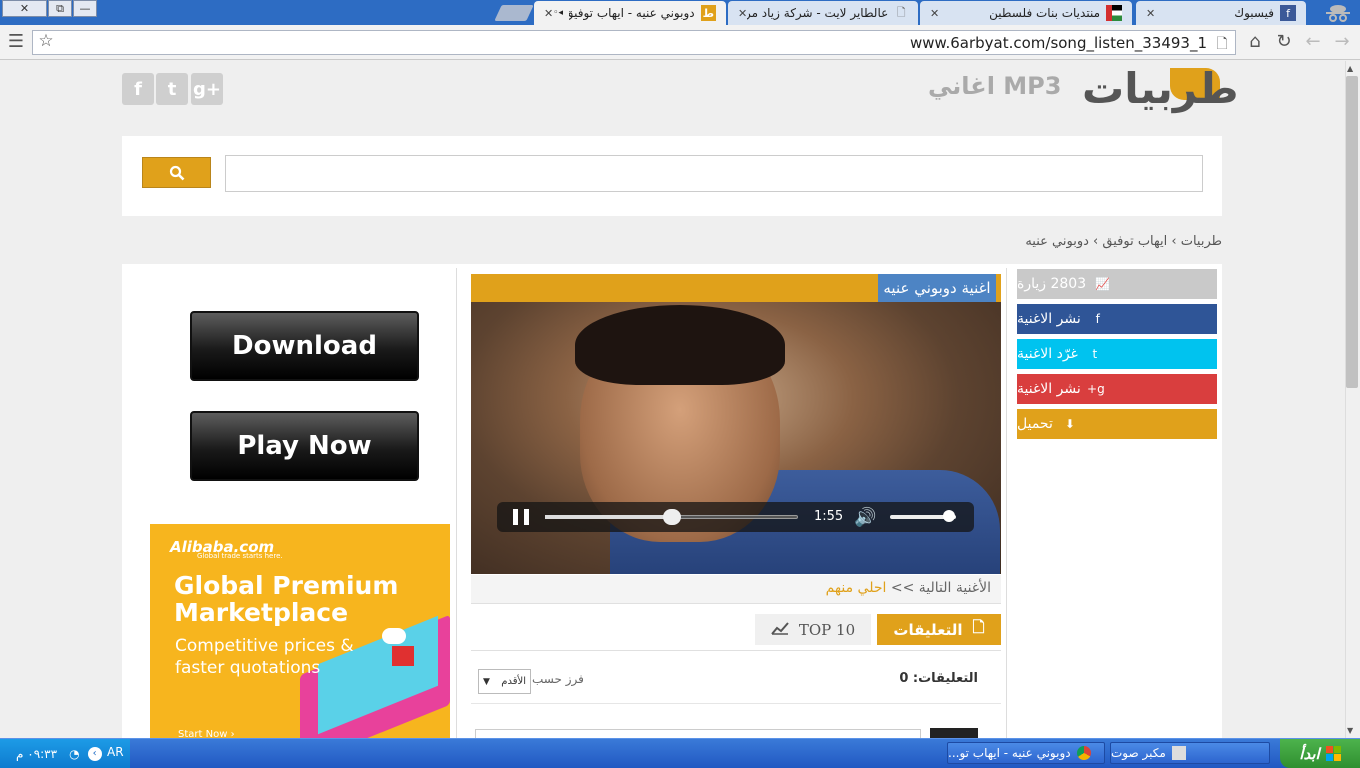 Image resolution: width=1360 pixels, height=768 pixels. I want to click on separator, so click(736, 703).